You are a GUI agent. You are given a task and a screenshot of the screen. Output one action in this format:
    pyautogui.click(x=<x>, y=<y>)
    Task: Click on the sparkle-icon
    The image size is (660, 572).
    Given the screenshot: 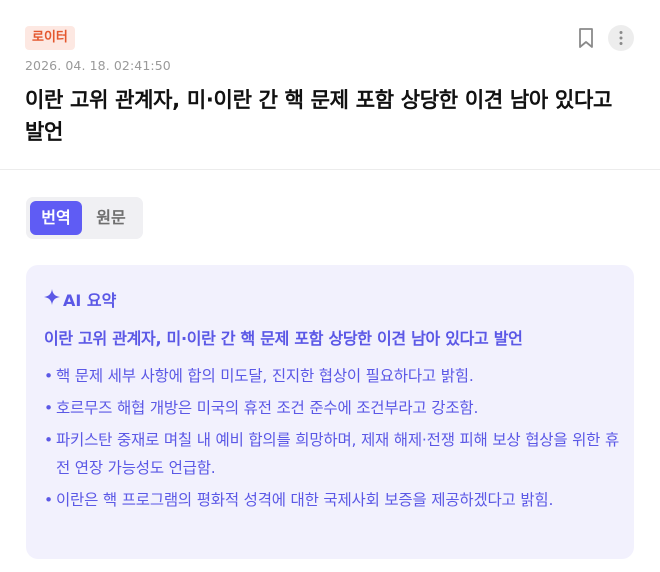 What is the action you would take?
    pyautogui.click(x=53, y=299)
    